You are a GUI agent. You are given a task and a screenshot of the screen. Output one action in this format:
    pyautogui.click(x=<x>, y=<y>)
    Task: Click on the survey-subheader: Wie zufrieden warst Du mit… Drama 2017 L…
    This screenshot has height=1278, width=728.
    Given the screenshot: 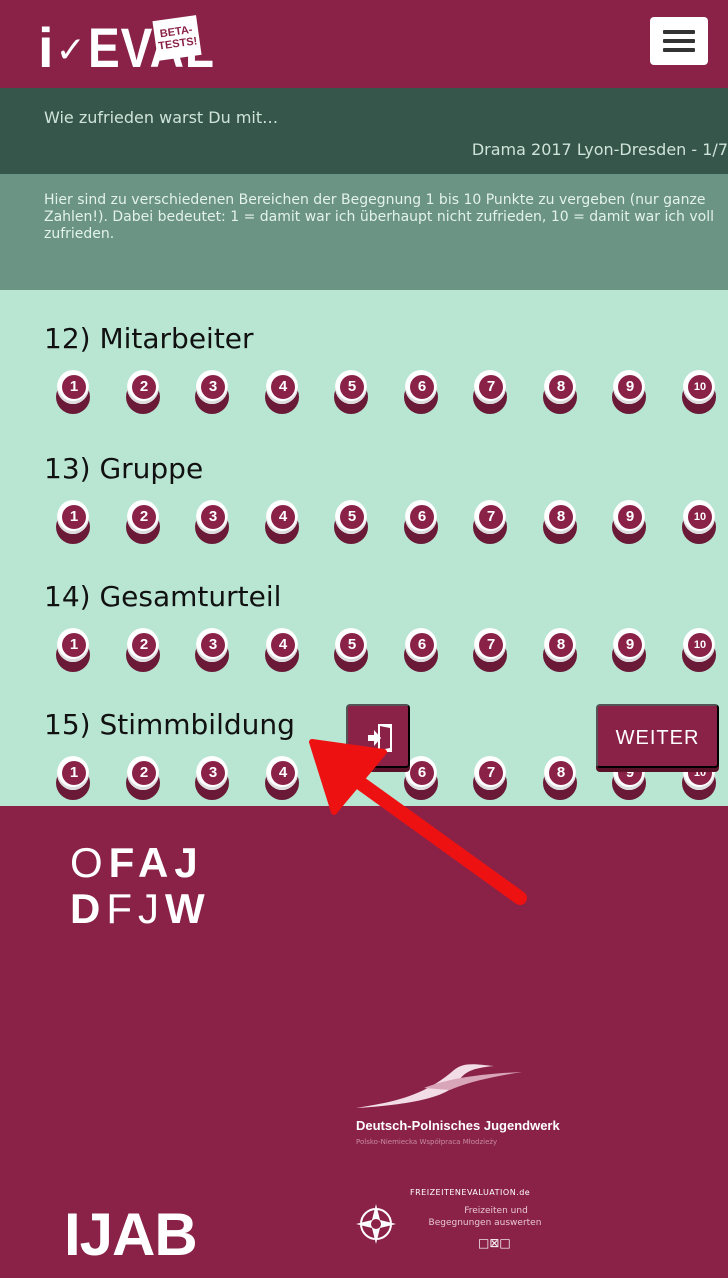 What is the action you would take?
    pyautogui.click(x=364, y=131)
    